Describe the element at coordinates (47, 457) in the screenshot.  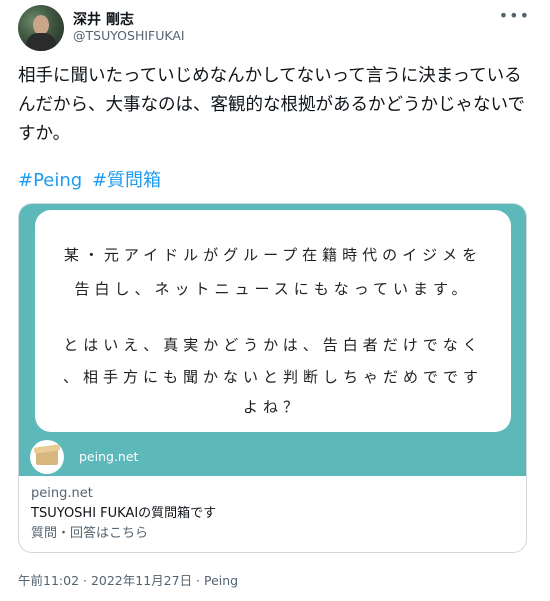
I see `peing-box-icon` at that location.